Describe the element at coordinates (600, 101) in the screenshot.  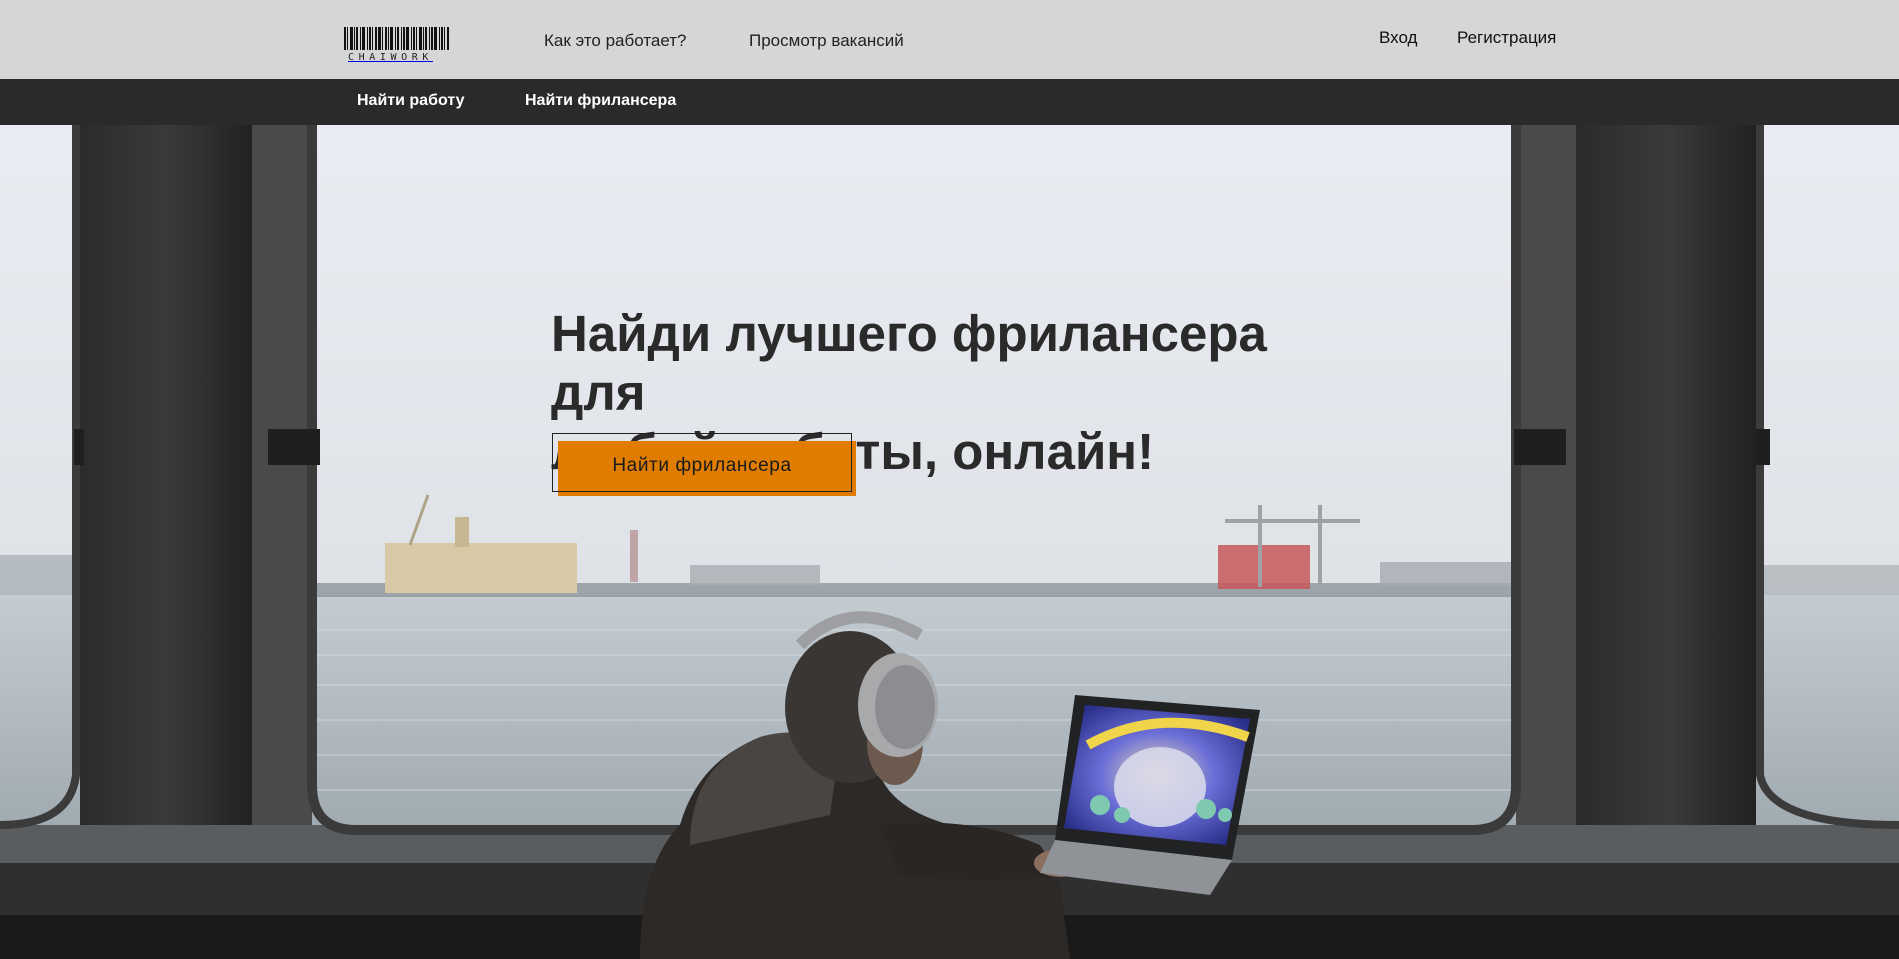
I see `find-freelancer-link: Найти фрилансера` at that location.